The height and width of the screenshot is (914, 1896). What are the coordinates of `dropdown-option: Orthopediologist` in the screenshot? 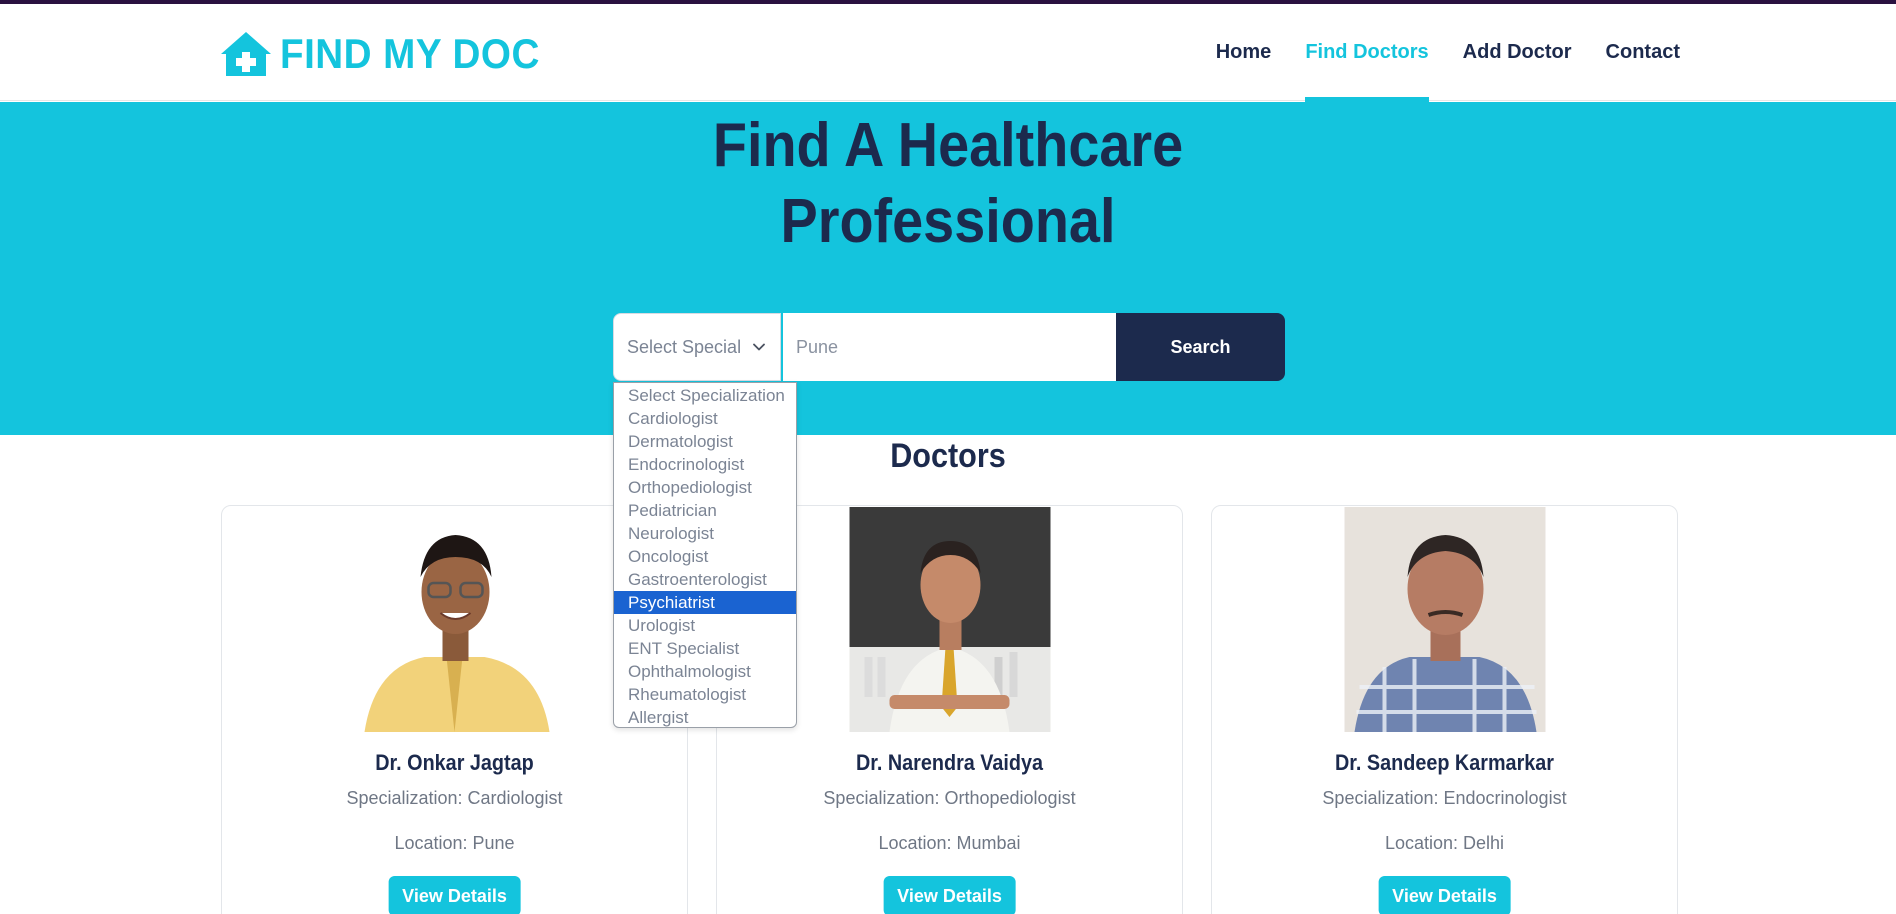 It's located at (705, 487).